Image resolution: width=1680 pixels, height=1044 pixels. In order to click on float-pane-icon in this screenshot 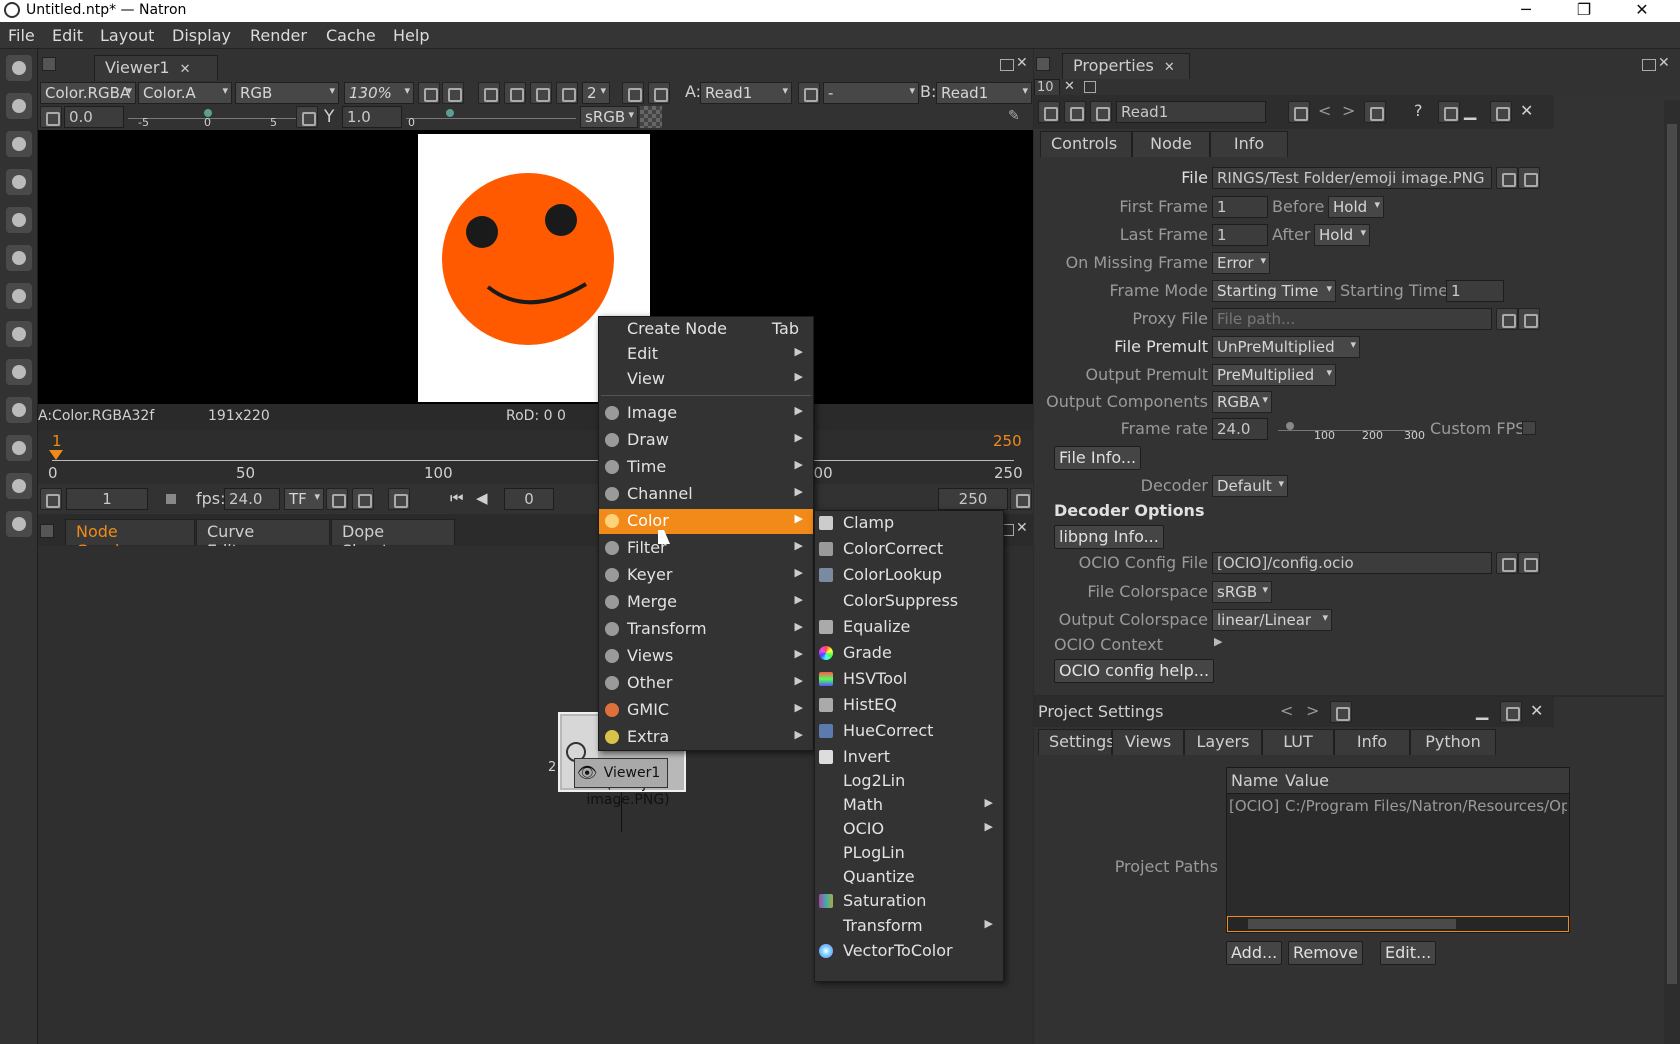, I will do `click(1007, 65)`.